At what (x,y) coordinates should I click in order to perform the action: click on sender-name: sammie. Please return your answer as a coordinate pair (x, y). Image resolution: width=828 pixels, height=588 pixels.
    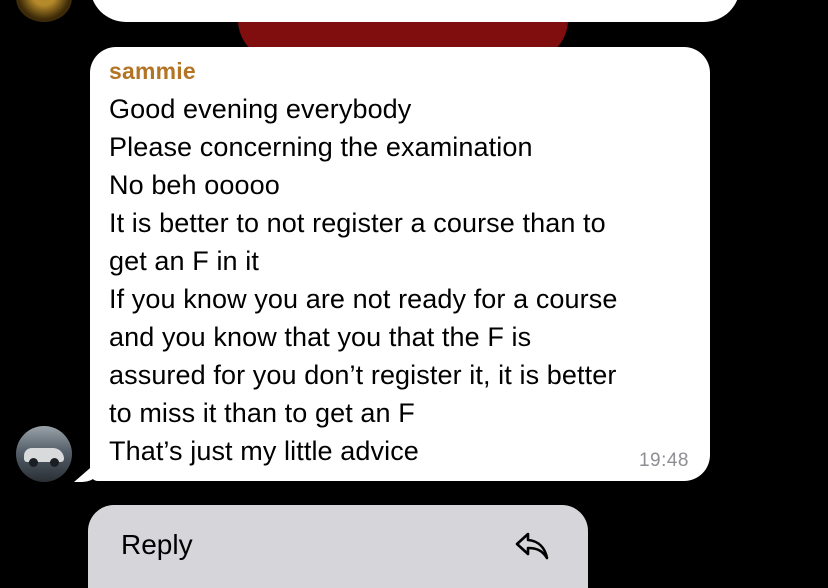
    Looking at the image, I should click on (399, 71).